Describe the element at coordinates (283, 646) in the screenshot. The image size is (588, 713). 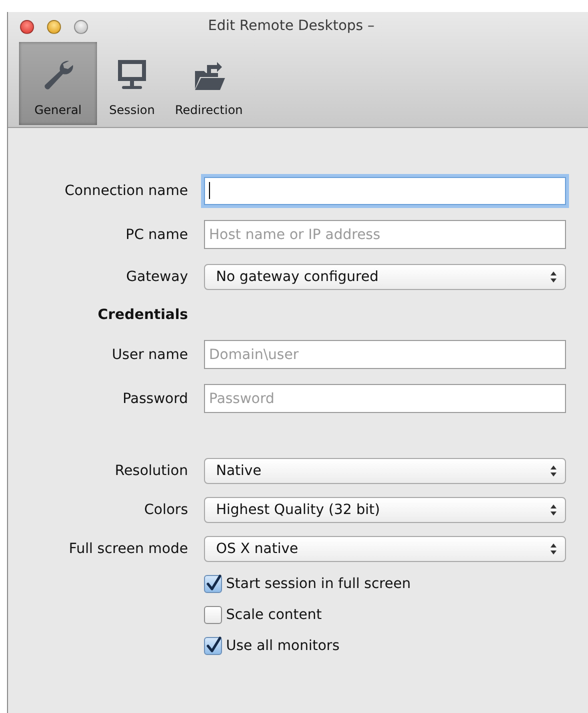
I see `checkbox-label: Use all monitors` at that location.